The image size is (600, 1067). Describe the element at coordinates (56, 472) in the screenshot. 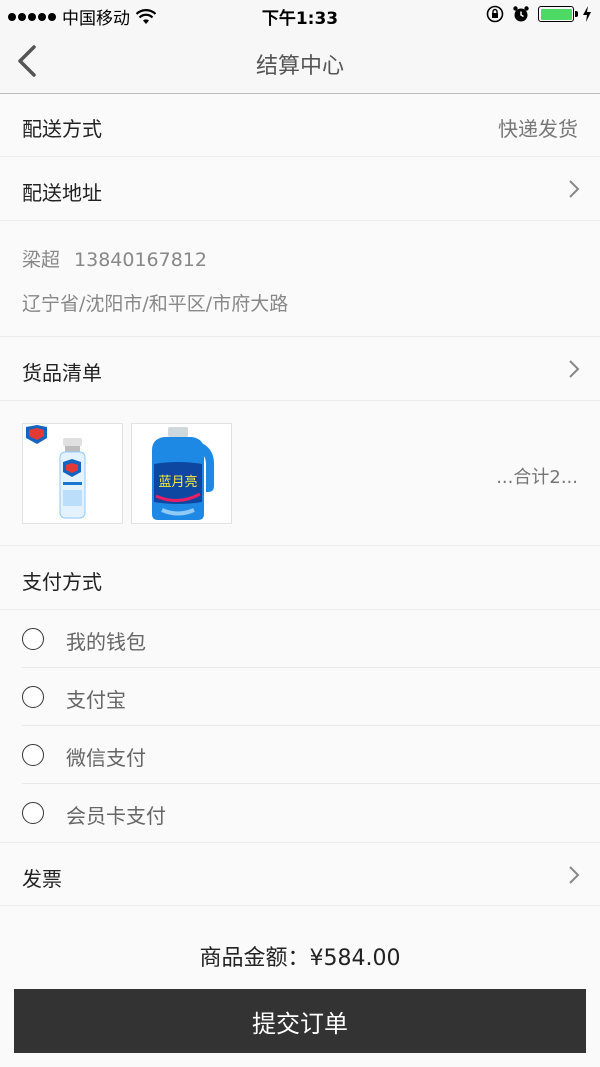

I see `shampoo-bottle-icon` at that location.